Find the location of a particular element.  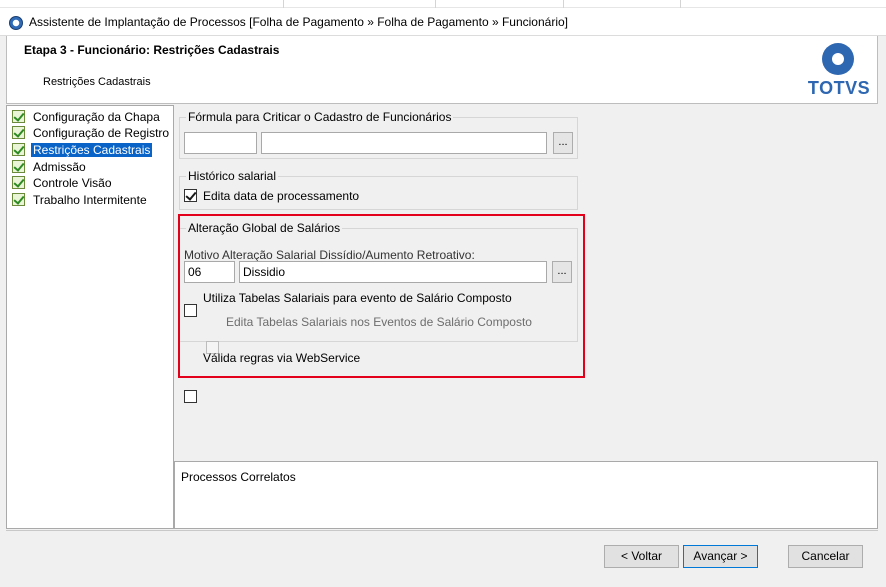

tree-item-configuracao-registro: Configuração de Registro is located at coordinates (91, 134).